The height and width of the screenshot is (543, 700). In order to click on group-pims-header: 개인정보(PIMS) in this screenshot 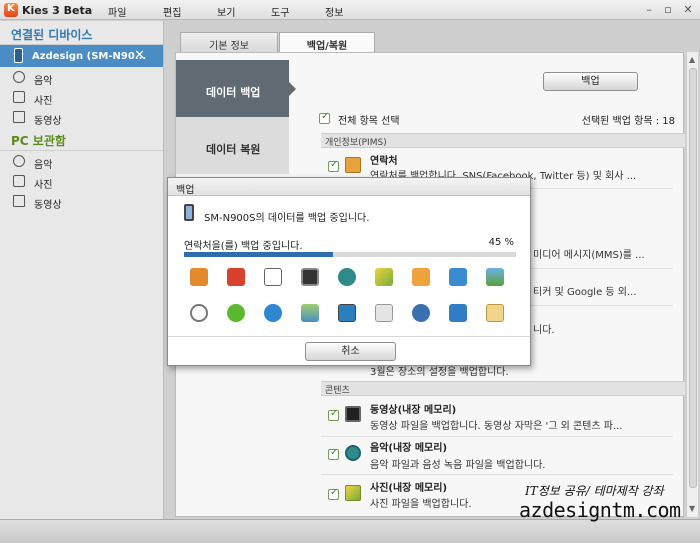, I will do `click(503, 140)`.